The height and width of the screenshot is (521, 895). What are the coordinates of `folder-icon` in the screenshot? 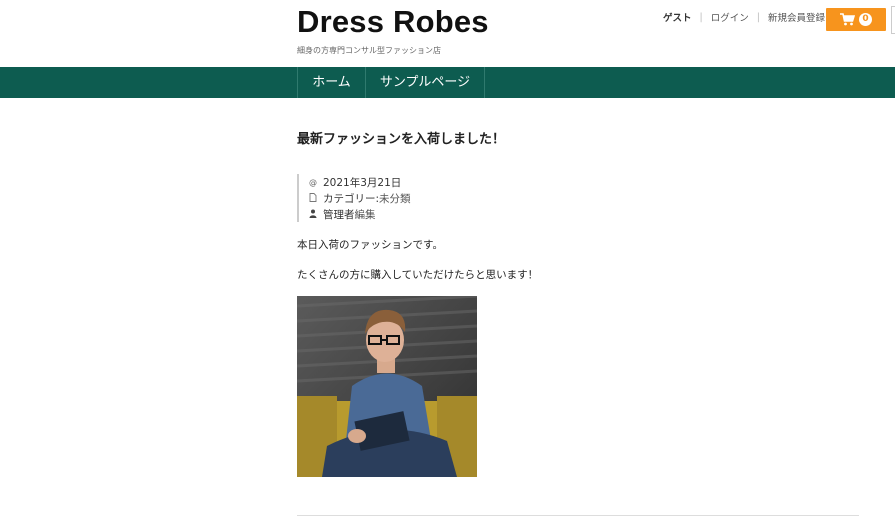 It's located at (314, 198).